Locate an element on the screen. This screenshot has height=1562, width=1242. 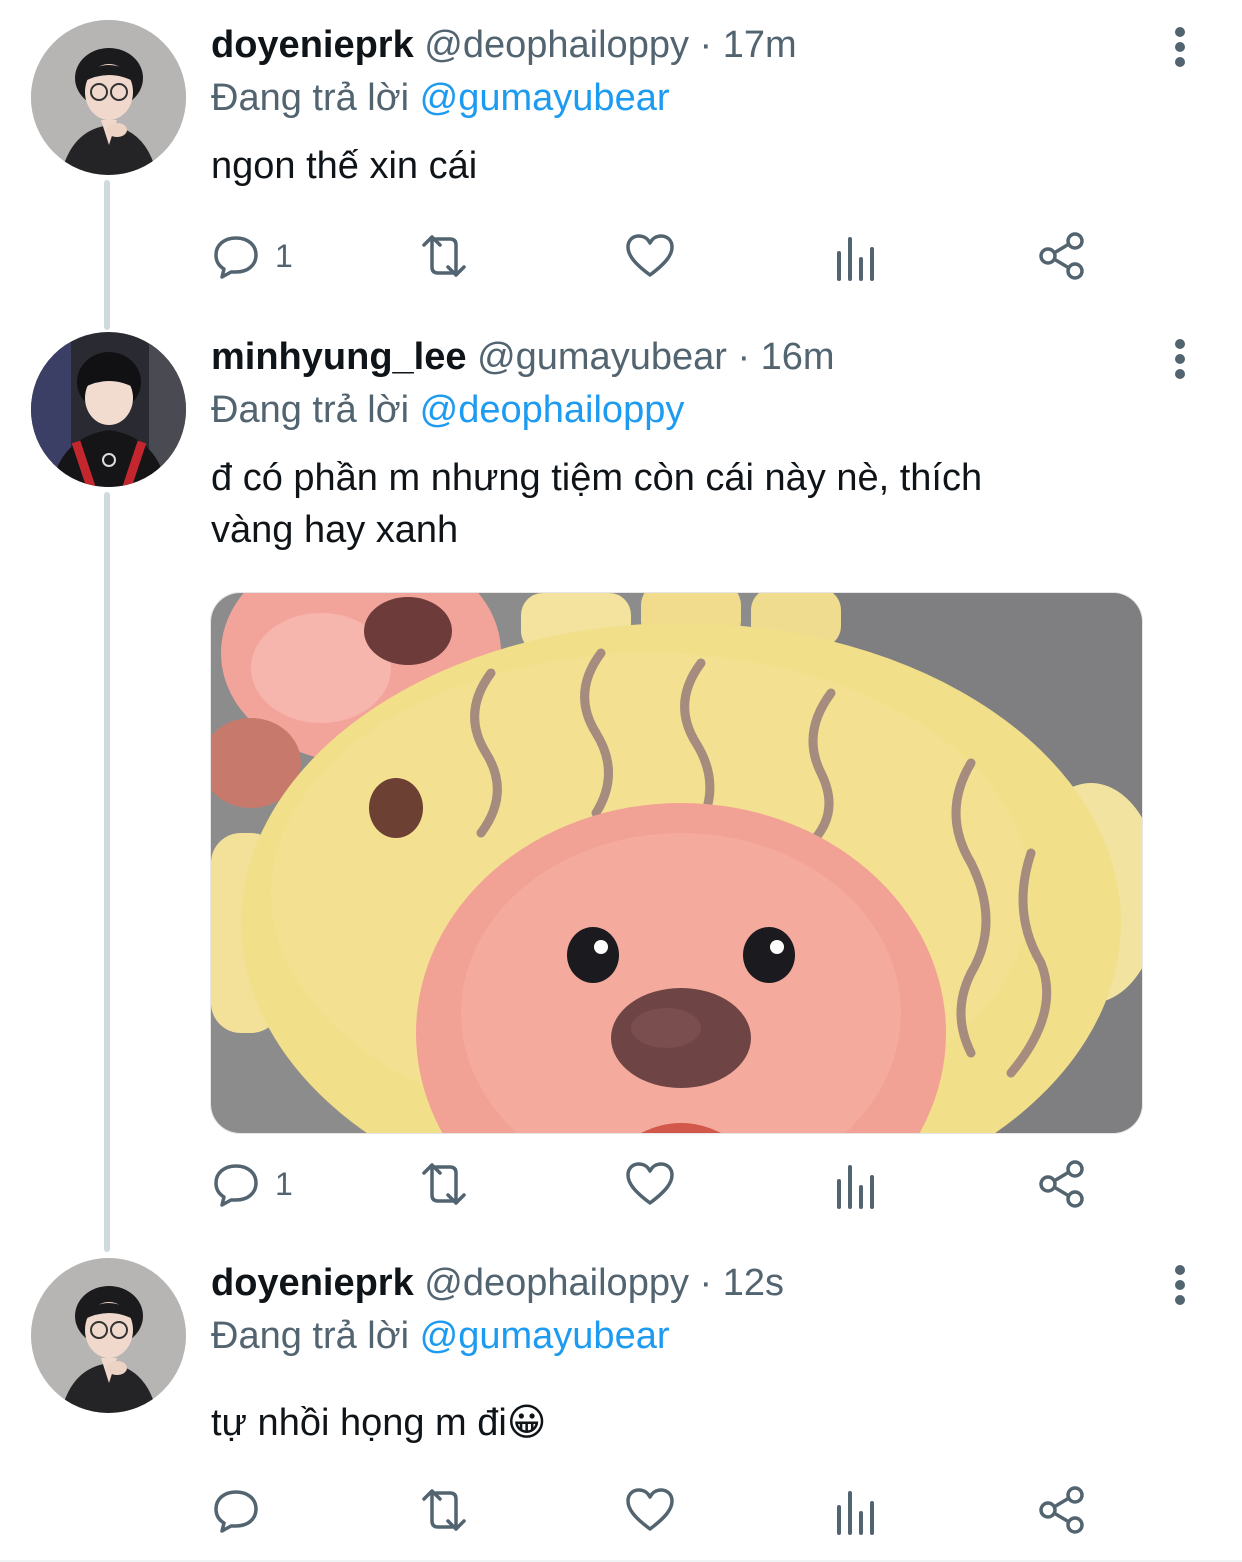
timestamp: · 16m is located at coordinates (785, 357).